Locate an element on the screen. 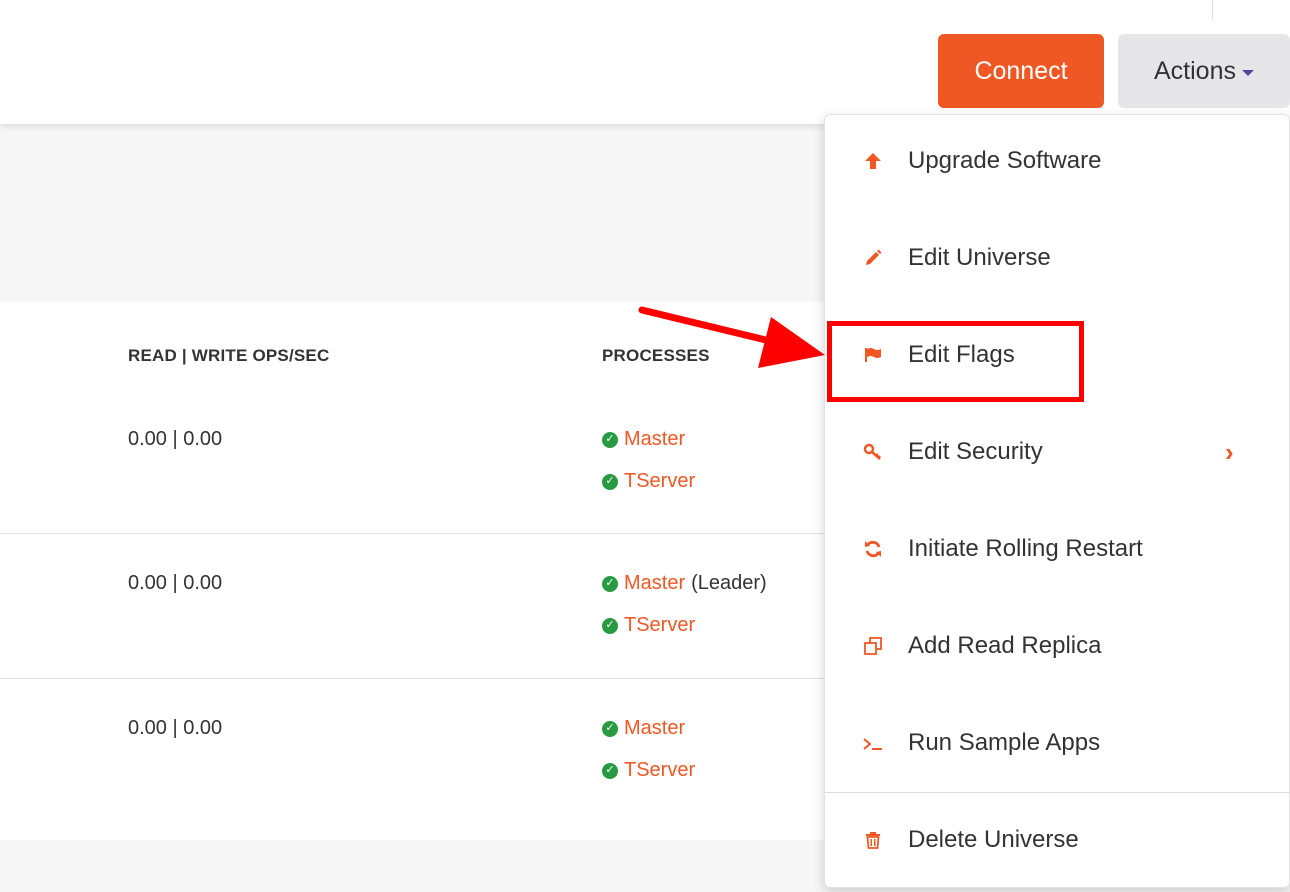 This screenshot has width=1290, height=892. menu-item-delete-universe: Delete Universe is located at coordinates (1057, 840).